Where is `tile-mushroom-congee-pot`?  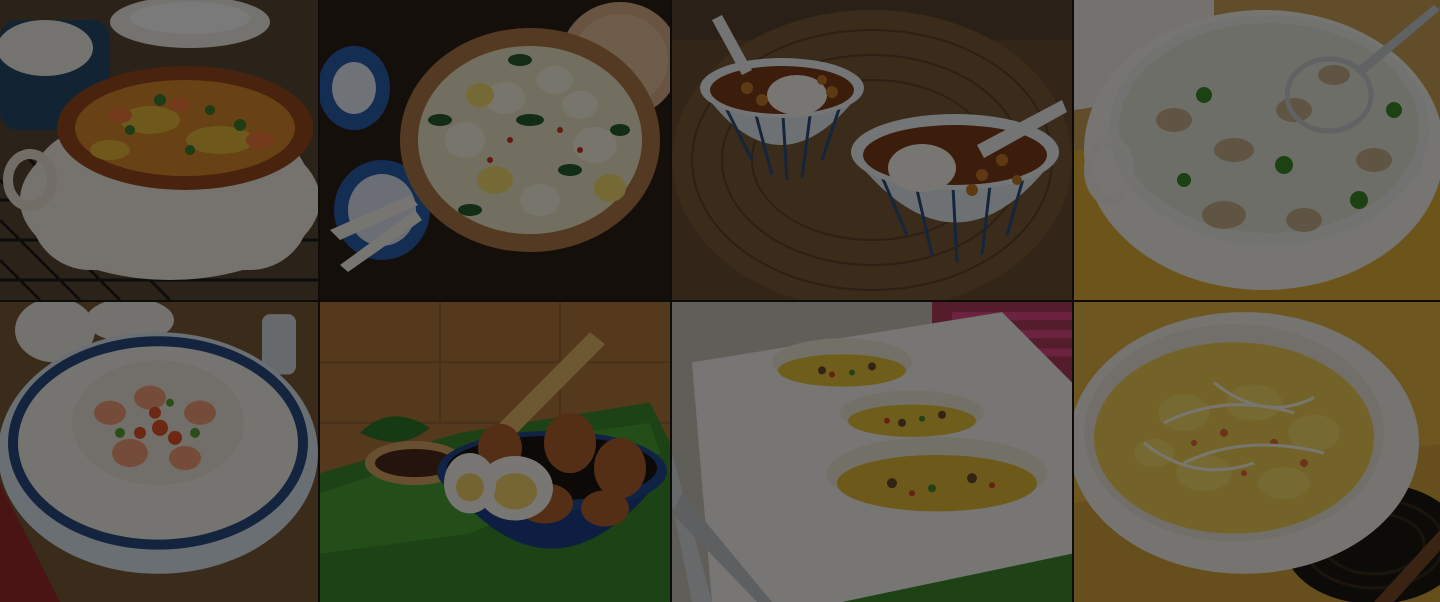
tile-mushroom-congee-pot is located at coordinates (1257, 150).